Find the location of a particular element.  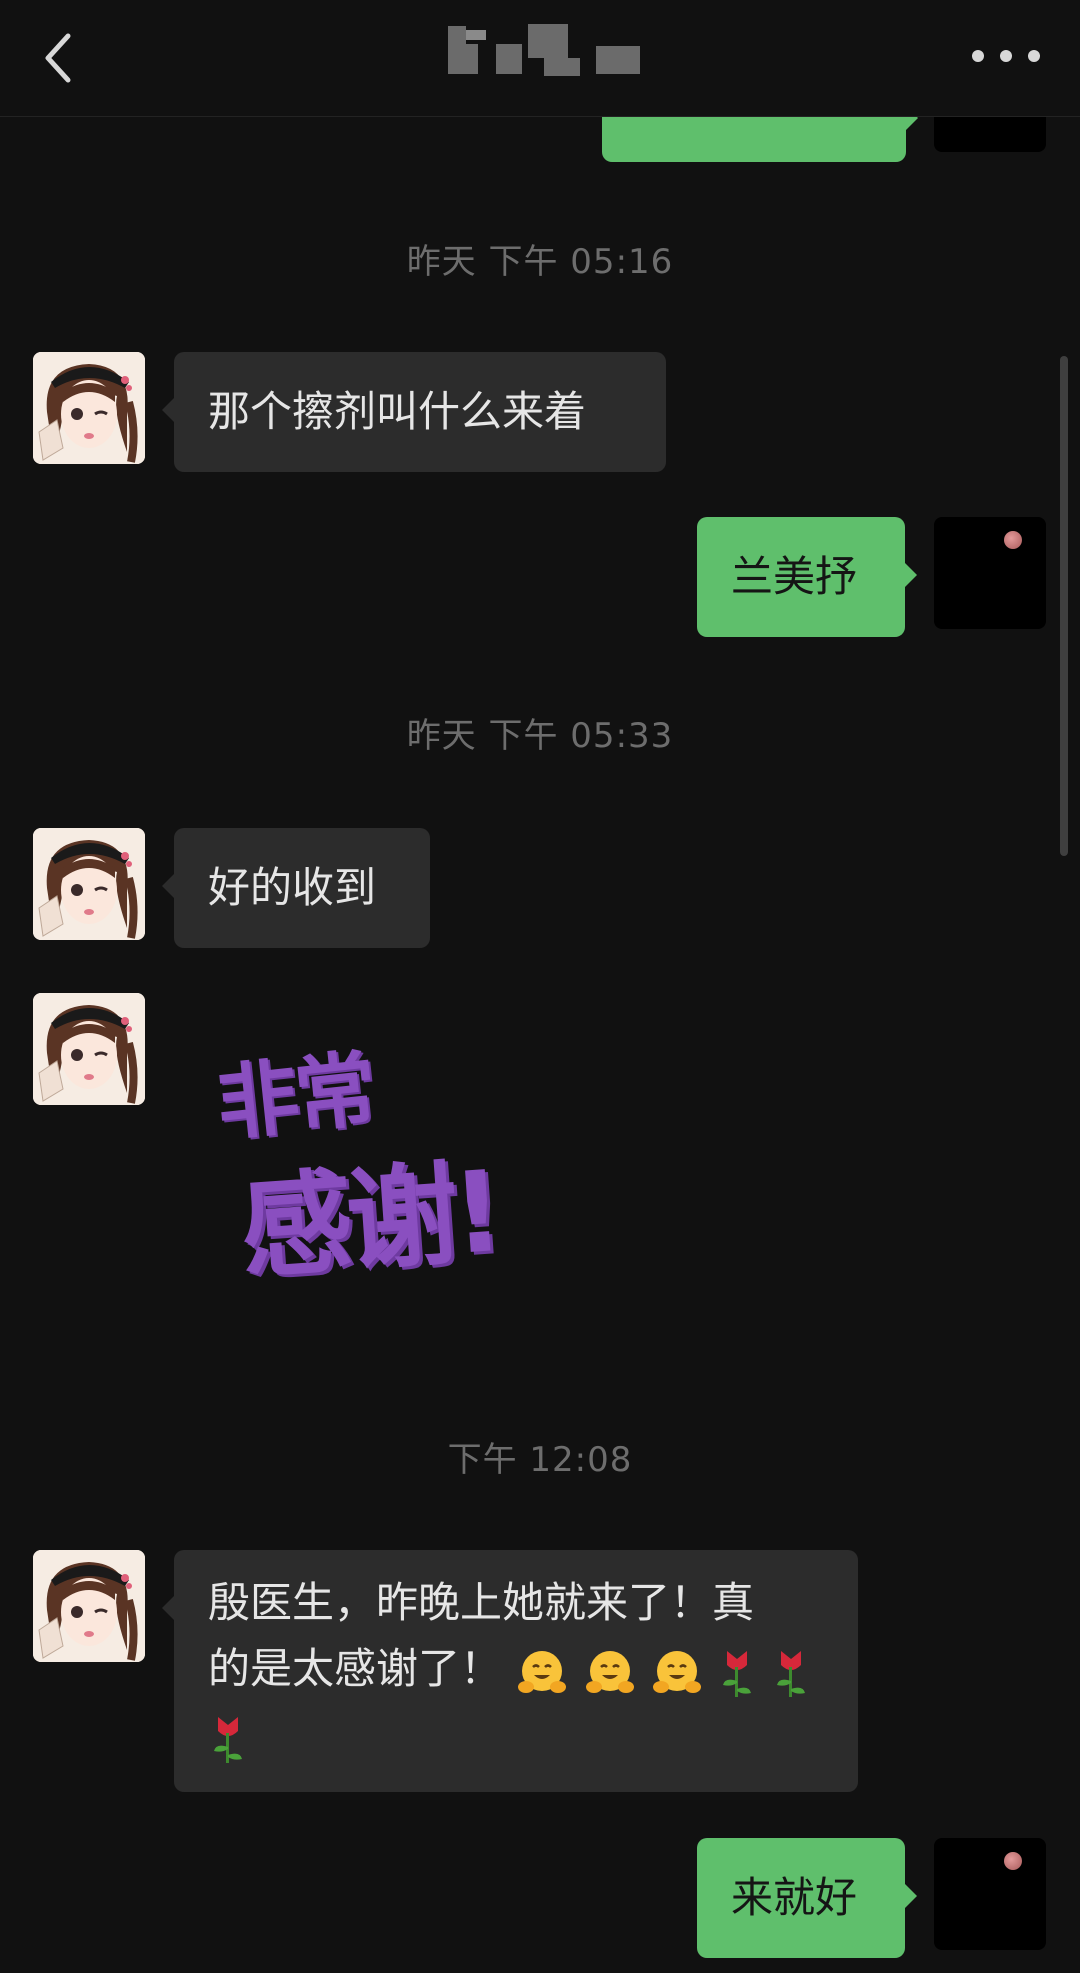

top-bar is located at coordinates (540, 58).